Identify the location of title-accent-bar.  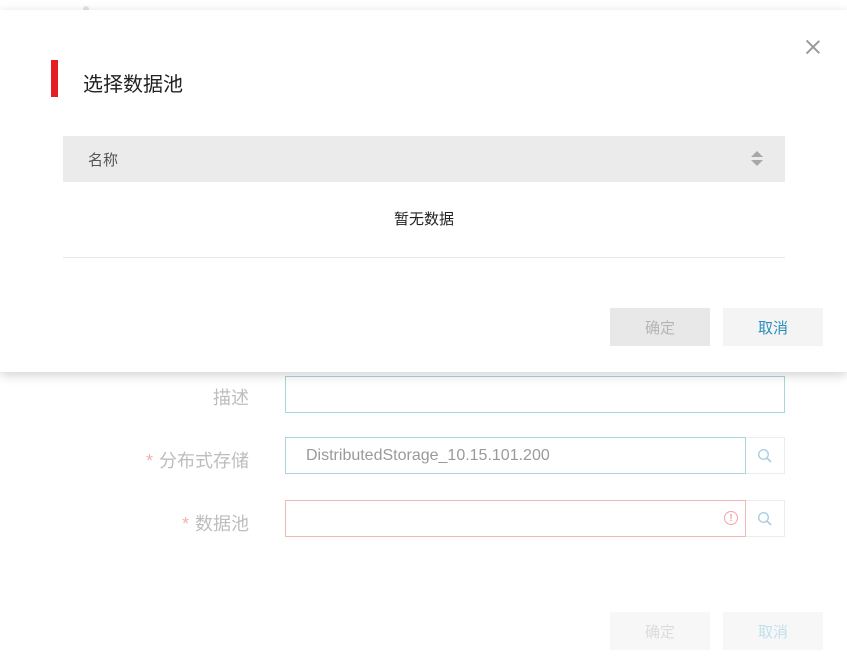
(54, 78).